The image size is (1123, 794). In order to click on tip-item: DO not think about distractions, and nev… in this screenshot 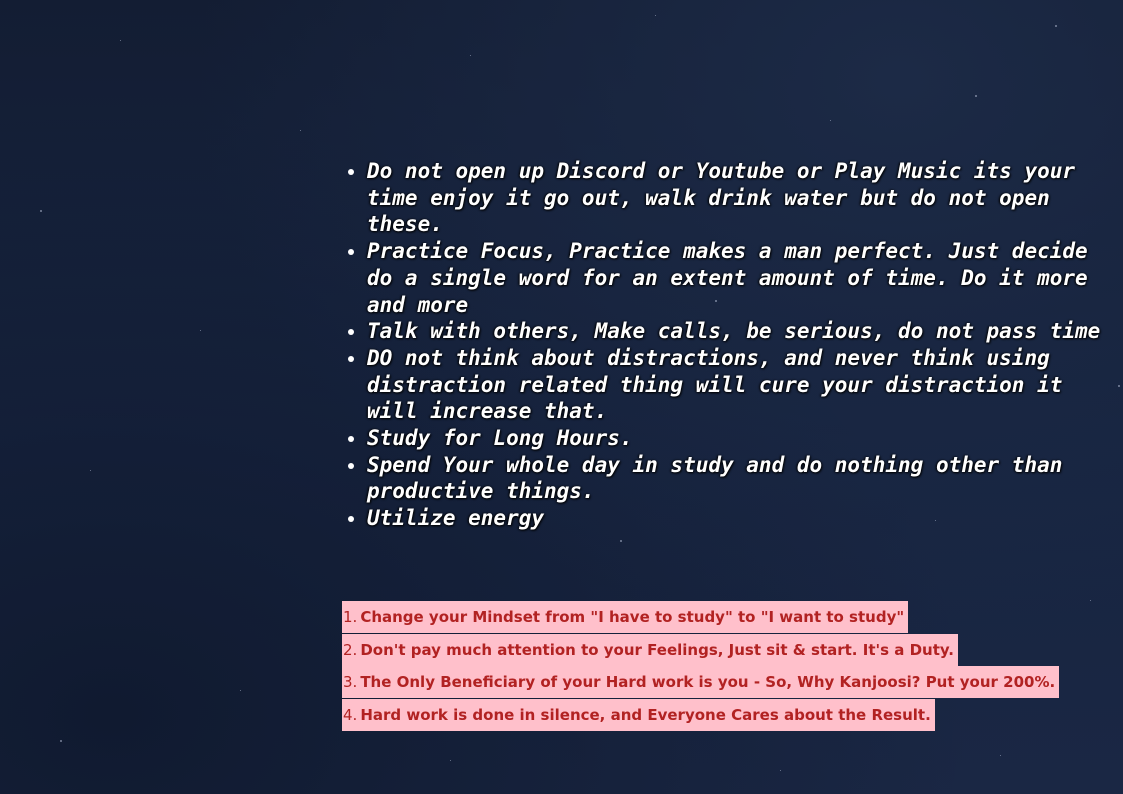, I will do `click(737, 385)`.